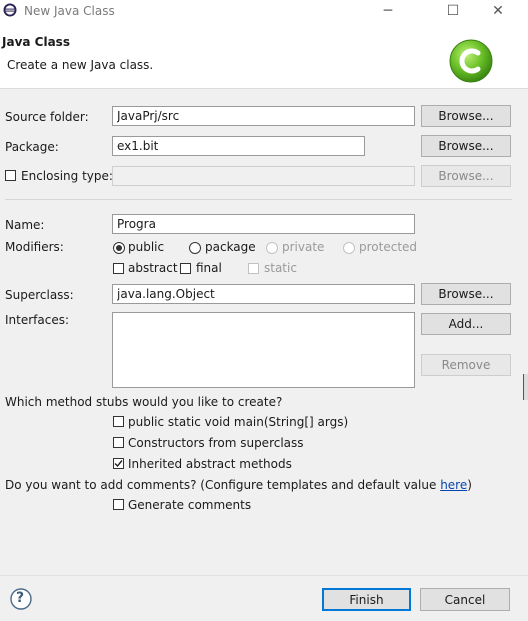 Image resolution: width=528 pixels, height=621 pixels. Describe the element at coordinates (263, 176) in the screenshot. I see `enclosing-type-input` at that location.